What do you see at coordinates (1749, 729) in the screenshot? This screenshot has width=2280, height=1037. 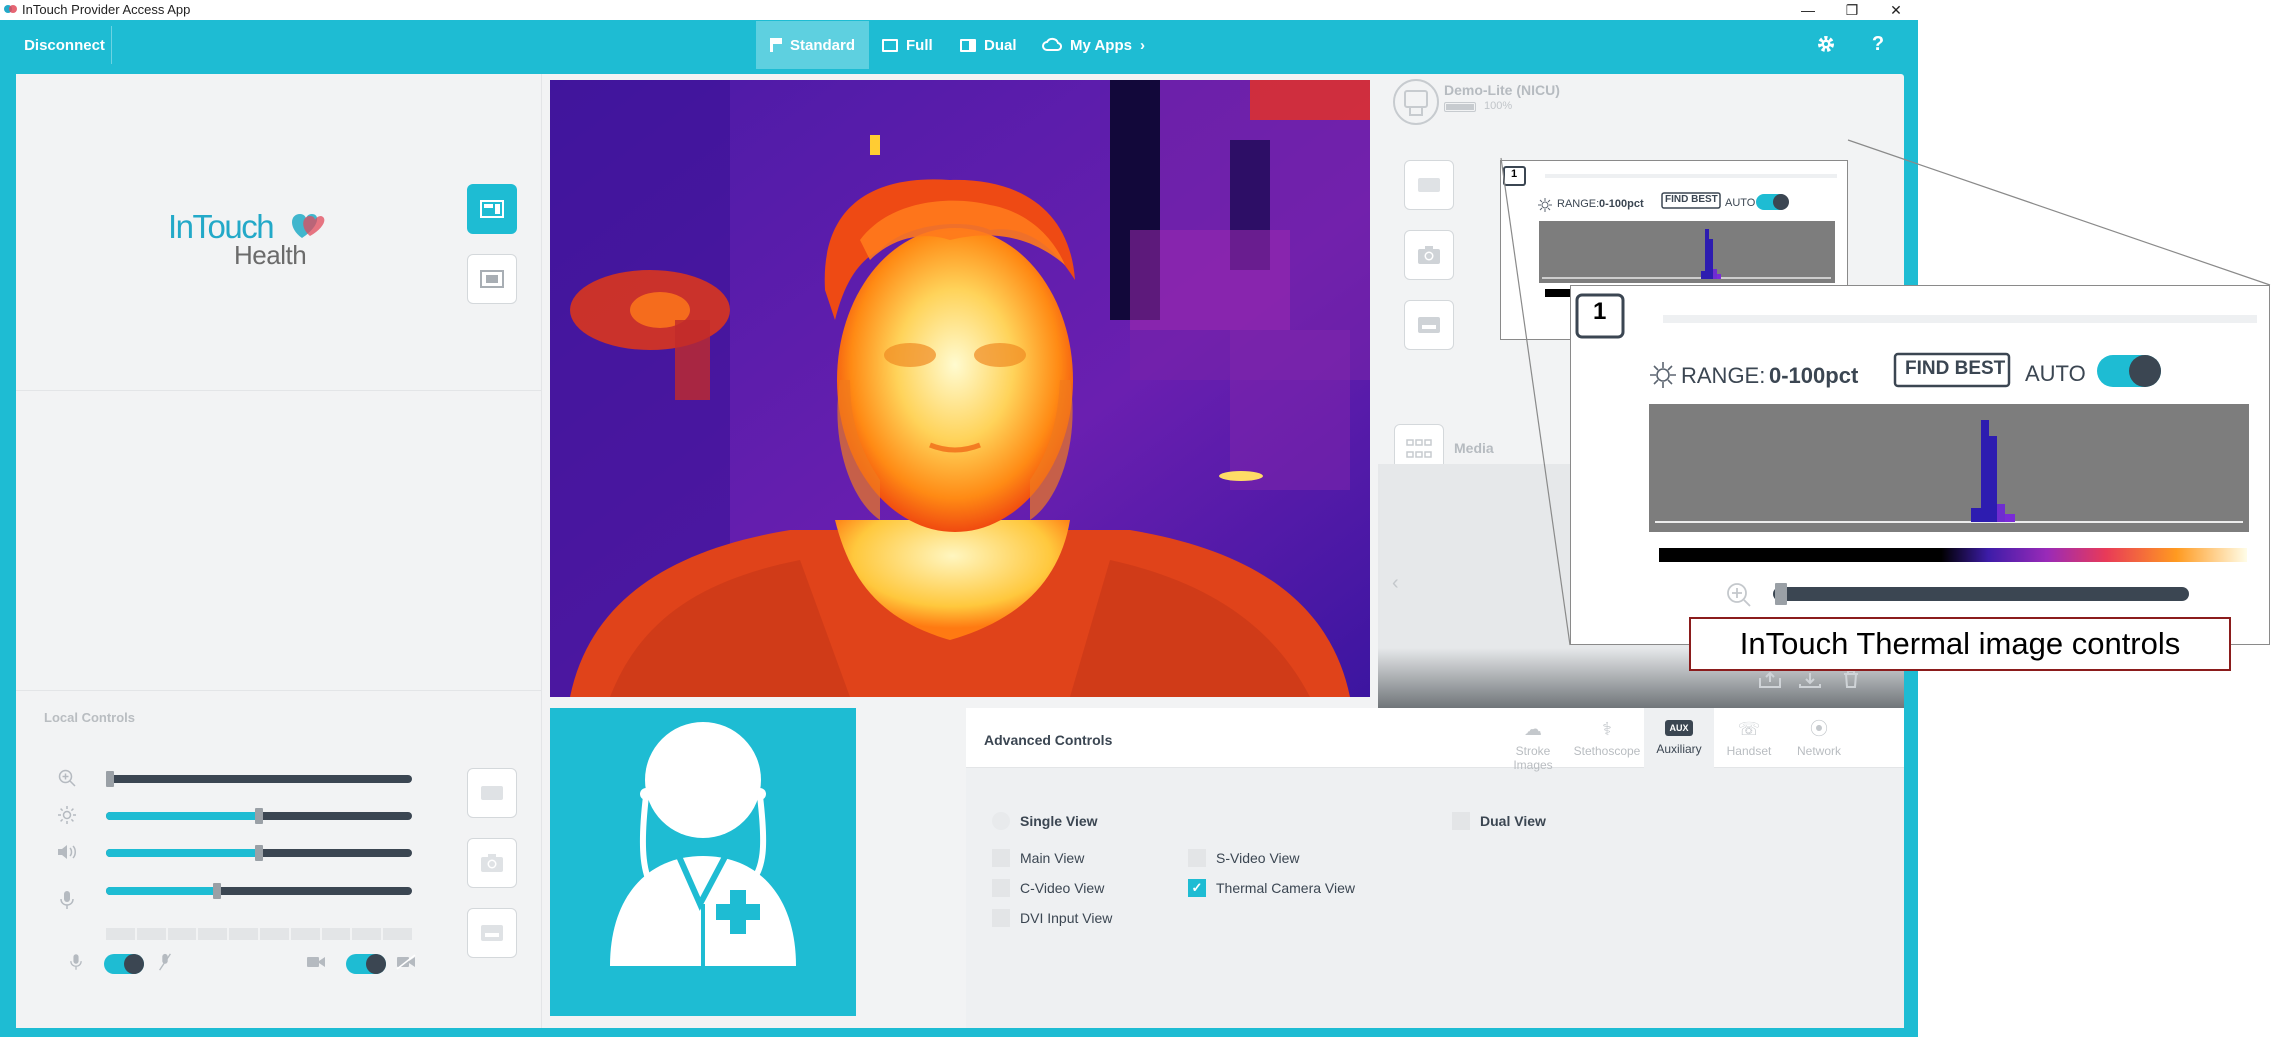 I see `handset-icon: ☏` at bounding box center [1749, 729].